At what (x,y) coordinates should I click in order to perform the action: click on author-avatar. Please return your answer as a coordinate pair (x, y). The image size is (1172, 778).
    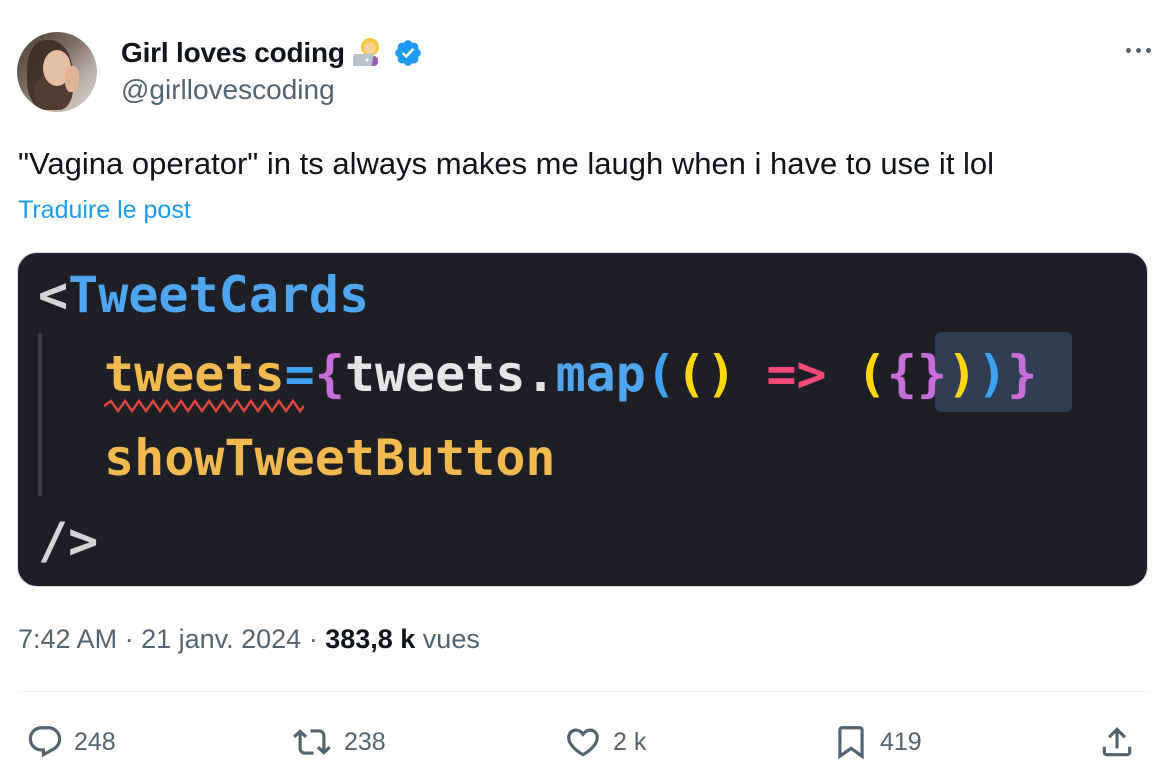
    Looking at the image, I should click on (57, 72).